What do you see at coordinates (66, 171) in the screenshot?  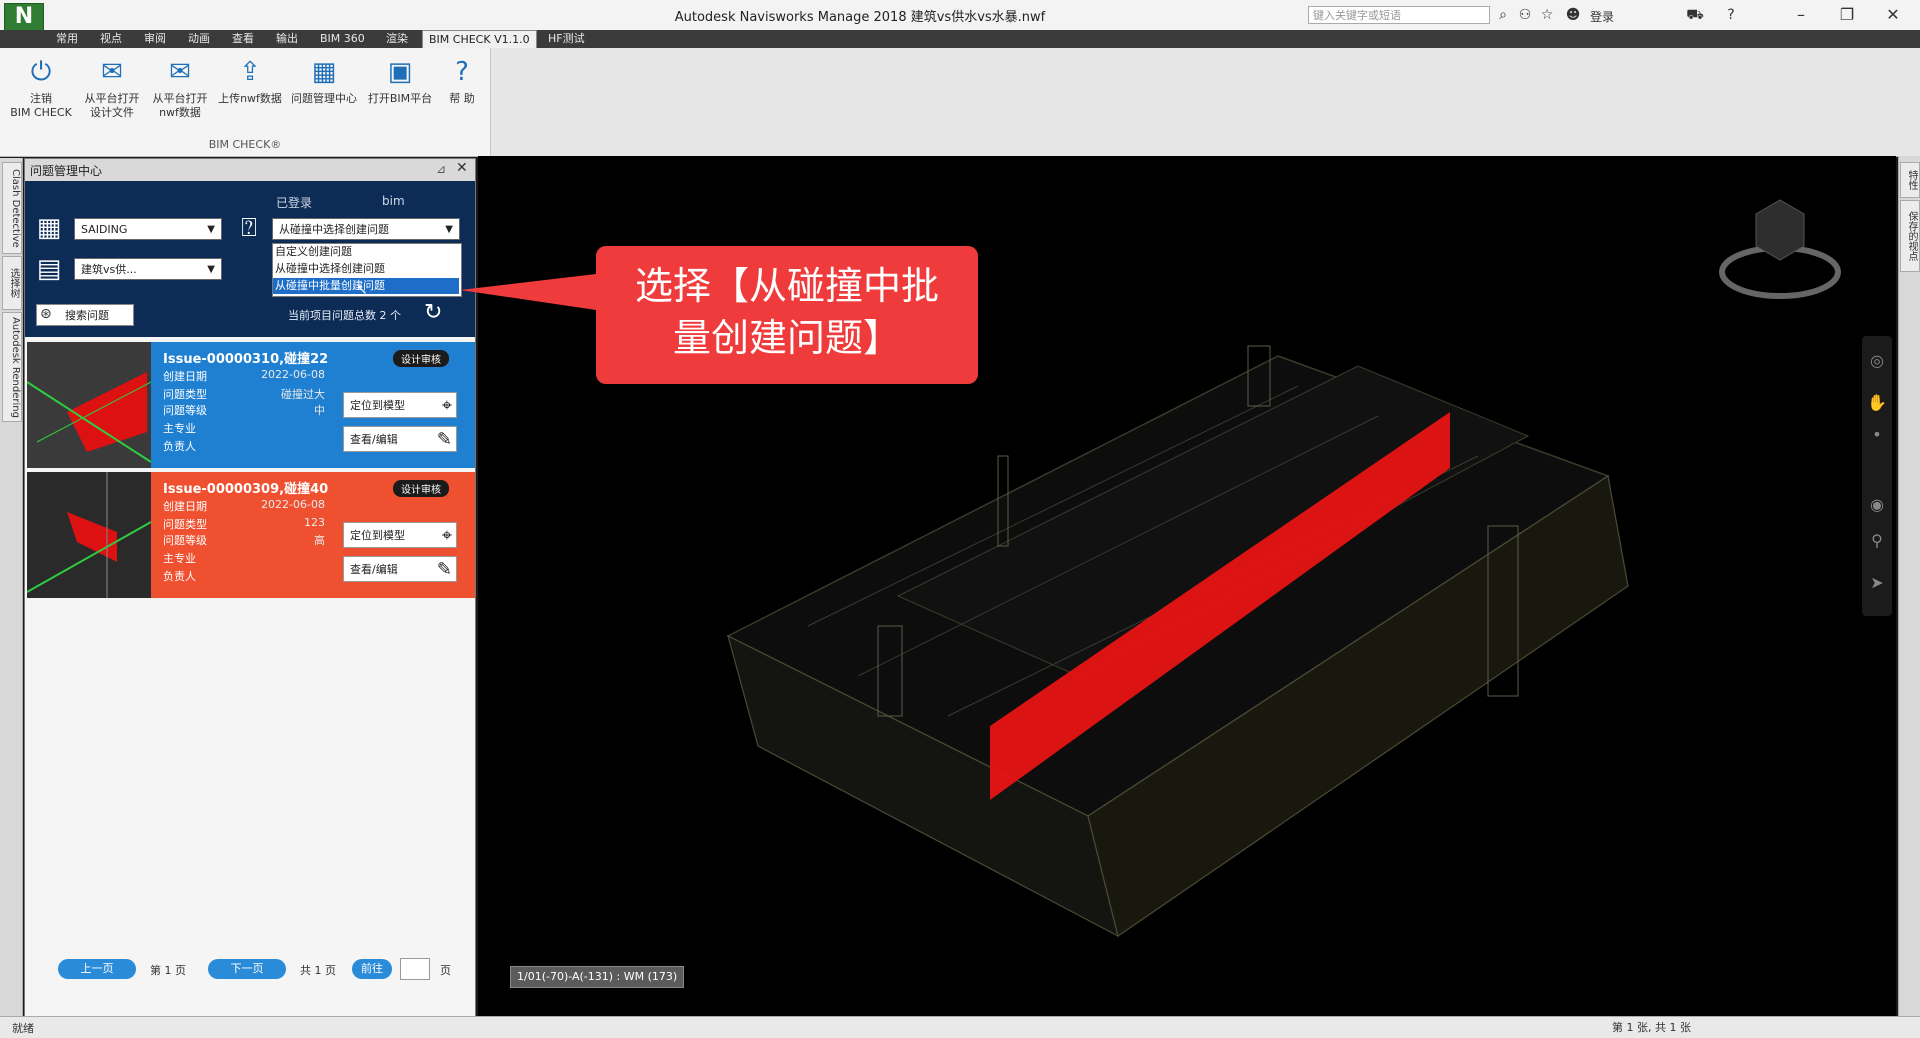 I see `panel-title: 问题管理中心` at bounding box center [66, 171].